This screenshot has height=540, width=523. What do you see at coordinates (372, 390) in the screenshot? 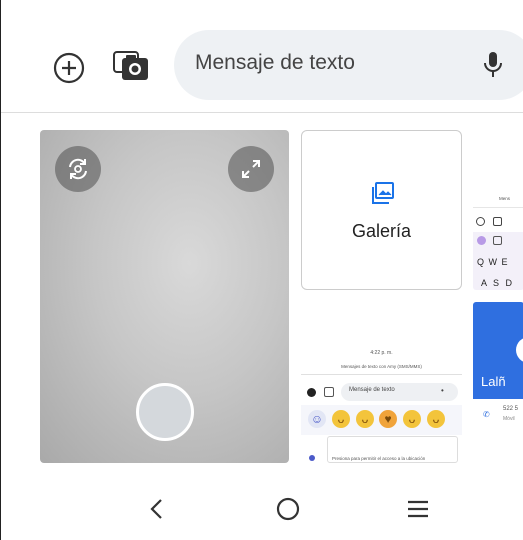
I see `ss-input-placeholder: Mensaje de texto` at bounding box center [372, 390].